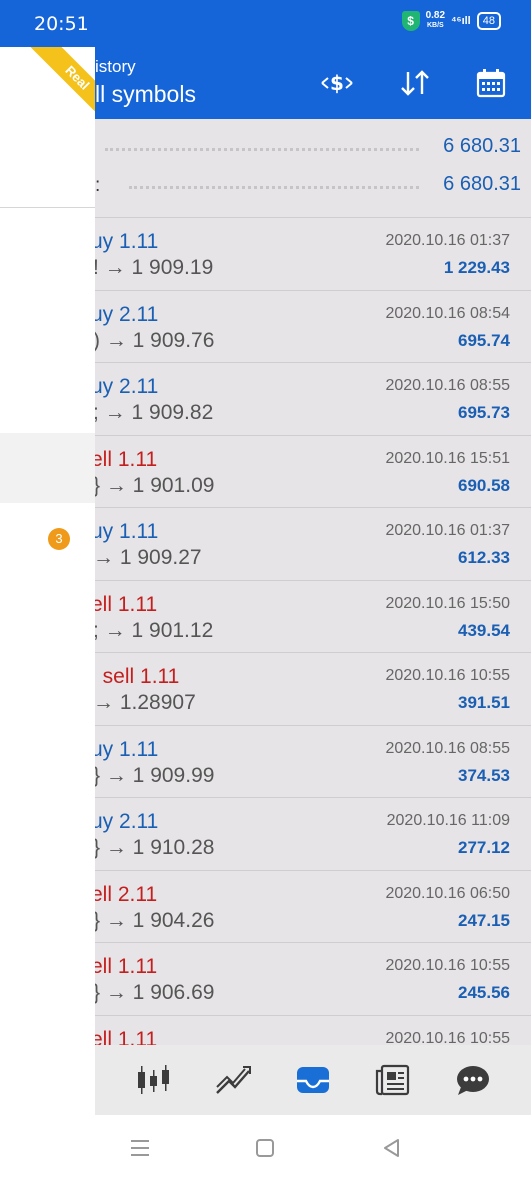 Image resolution: width=531 pixels, height=1180 pixels. I want to click on square-icon, so click(265, 1148).